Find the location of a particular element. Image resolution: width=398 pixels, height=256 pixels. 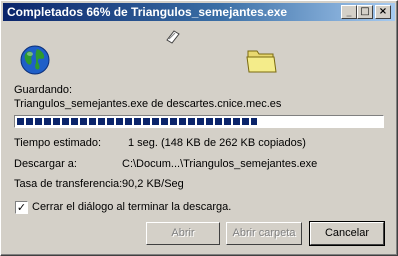

saving-label: Guardando: is located at coordinates (43, 90).